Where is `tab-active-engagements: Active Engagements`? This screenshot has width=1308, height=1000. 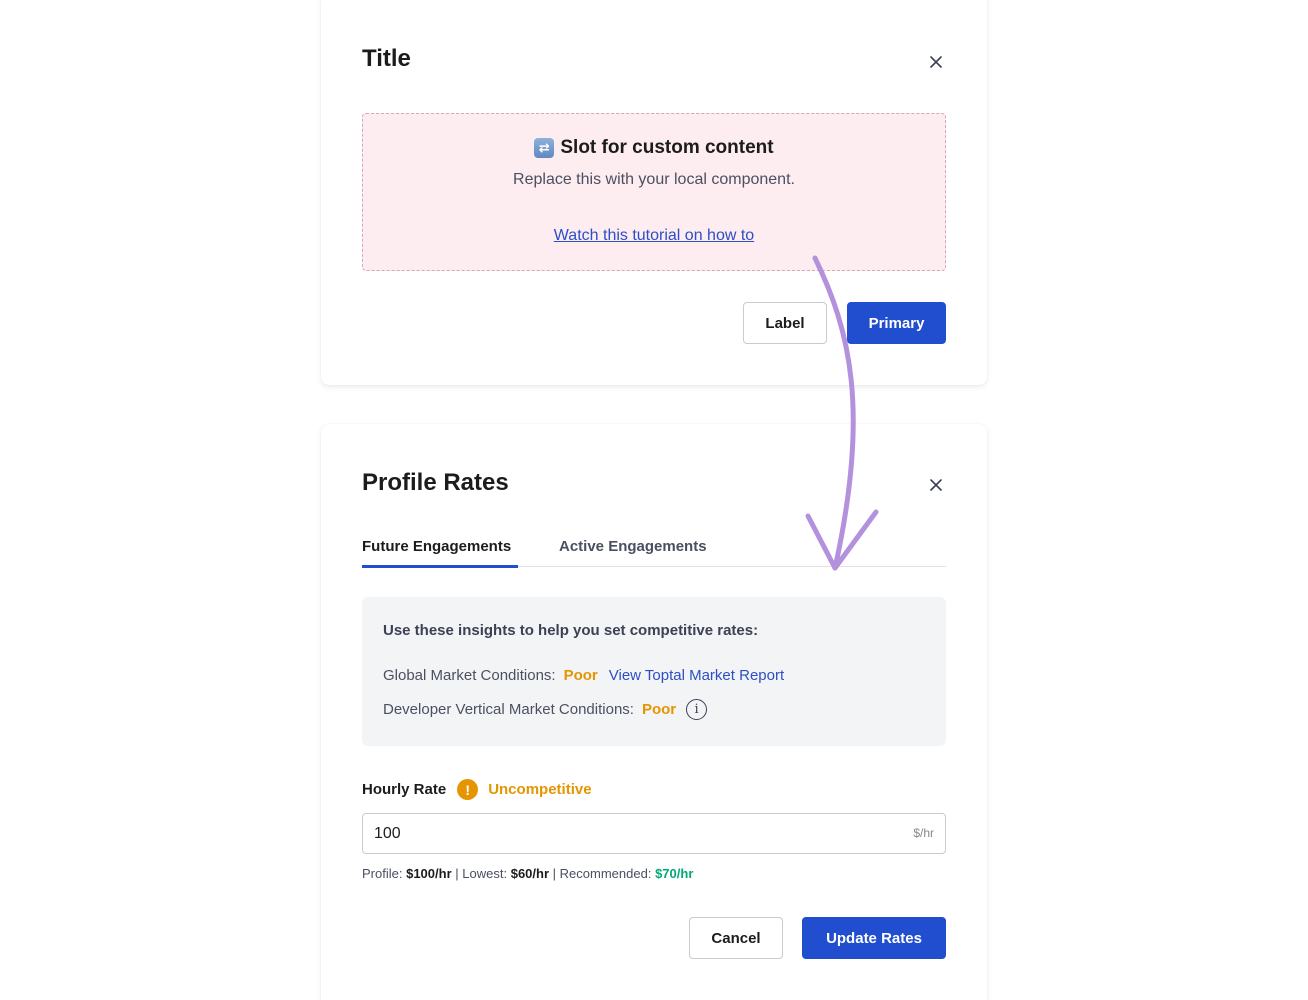 tab-active-engagements: Active Engagements is located at coordinates (633, 552).